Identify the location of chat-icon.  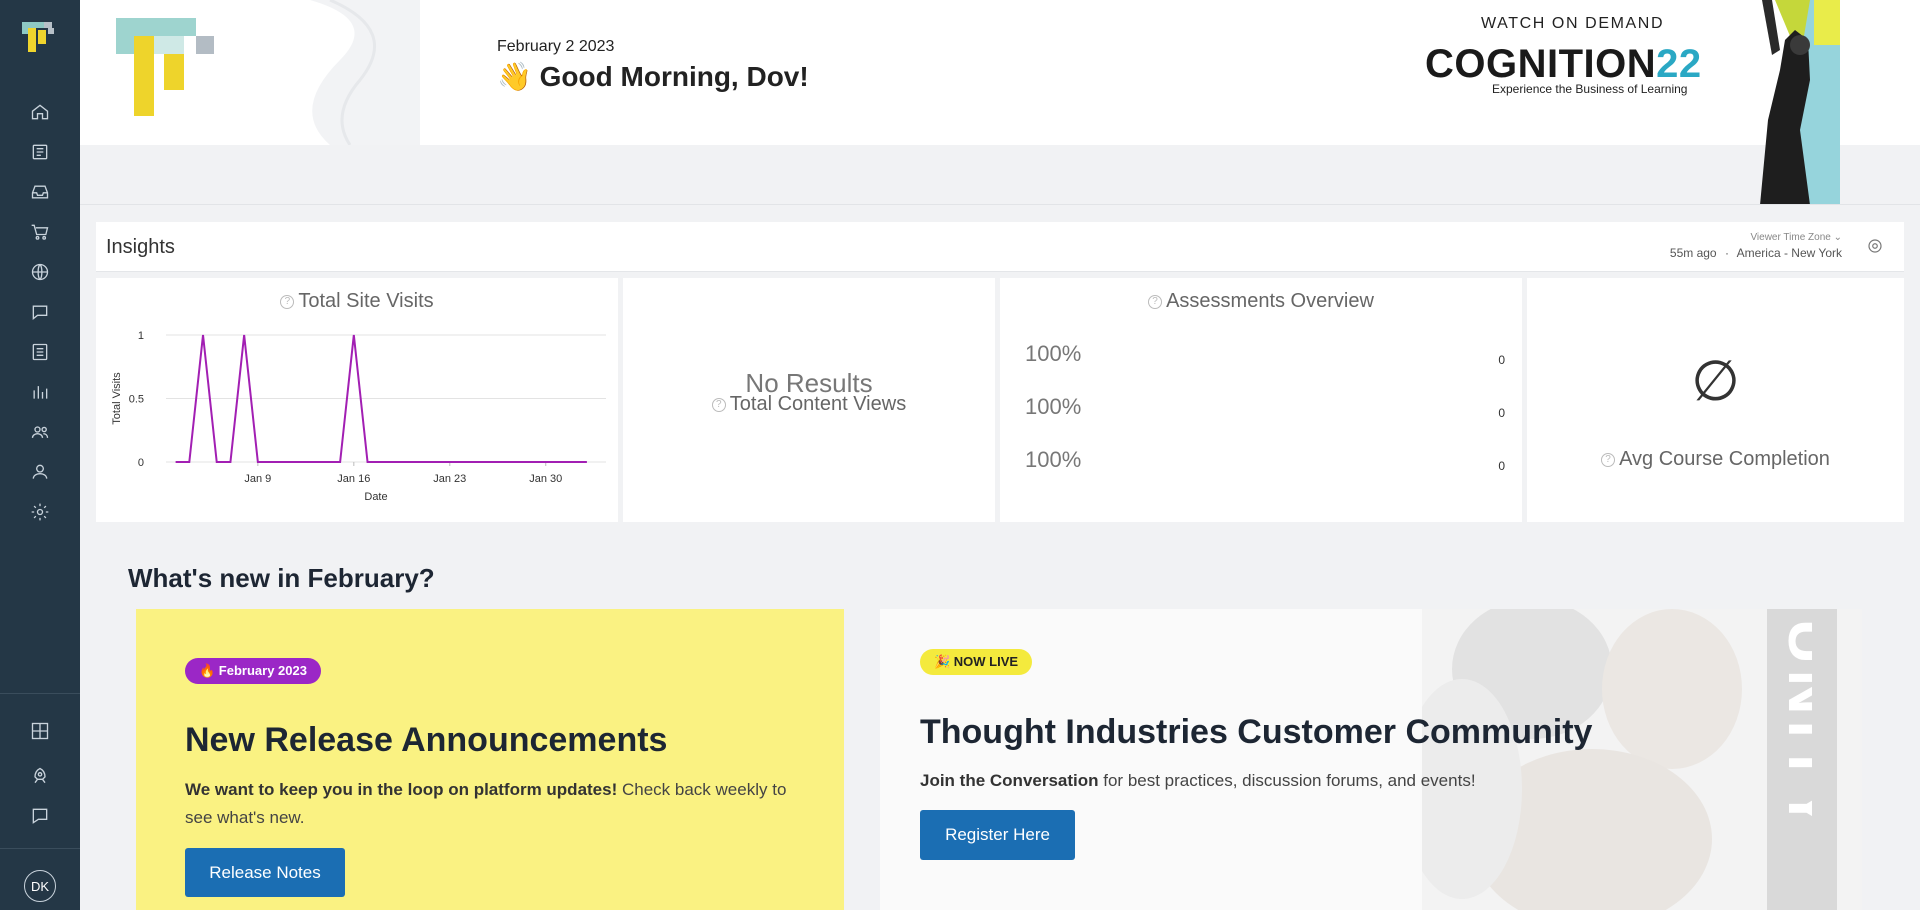
(40, 312).